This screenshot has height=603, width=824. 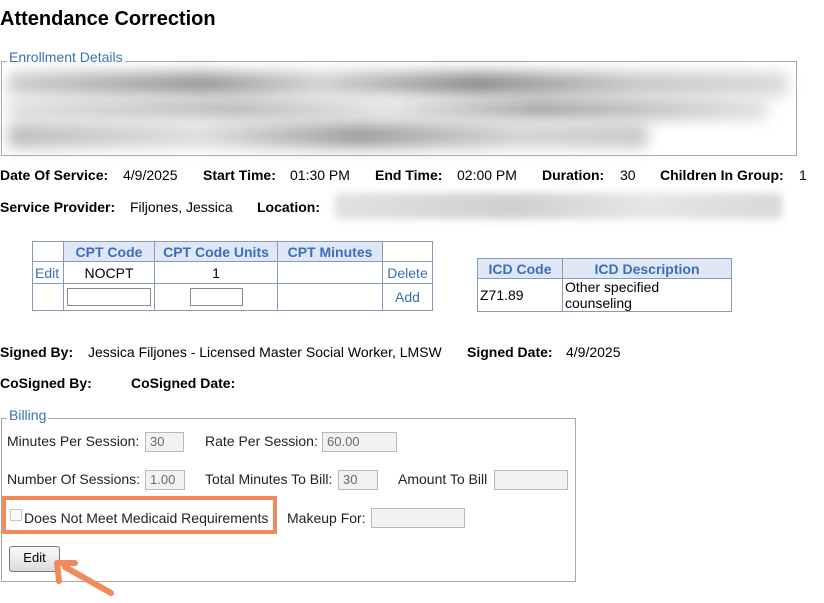 I want to click on children-in-group-label: Children In Group:, so click(x=722, y=175).